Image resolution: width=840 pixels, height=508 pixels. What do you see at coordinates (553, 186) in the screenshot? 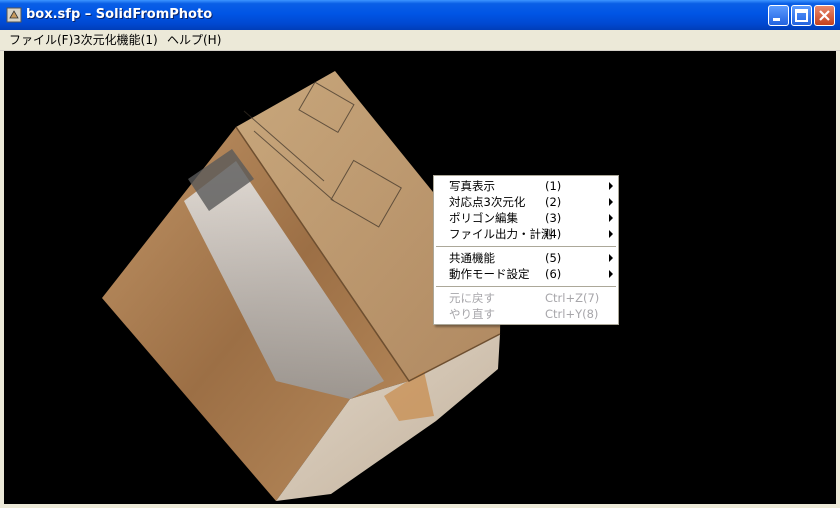
I see `ctx-accel: (1)` at bounding box center [553, 186].